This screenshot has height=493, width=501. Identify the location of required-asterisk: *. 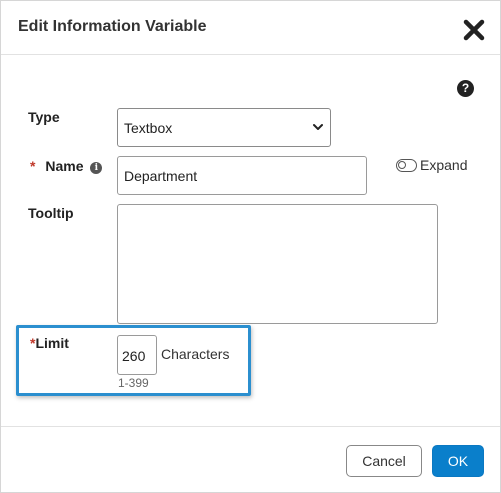
(33, 166).